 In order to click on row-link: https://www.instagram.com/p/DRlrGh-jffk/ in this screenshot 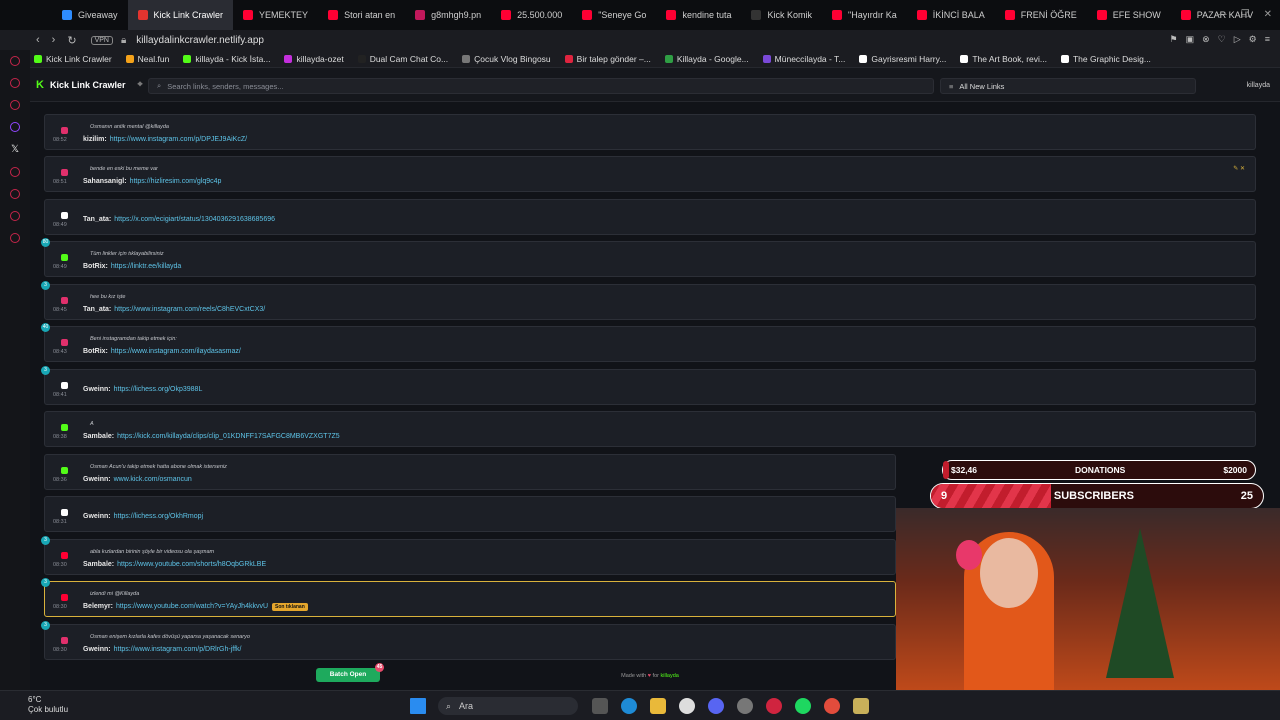, I will do `click(178, 649)`.